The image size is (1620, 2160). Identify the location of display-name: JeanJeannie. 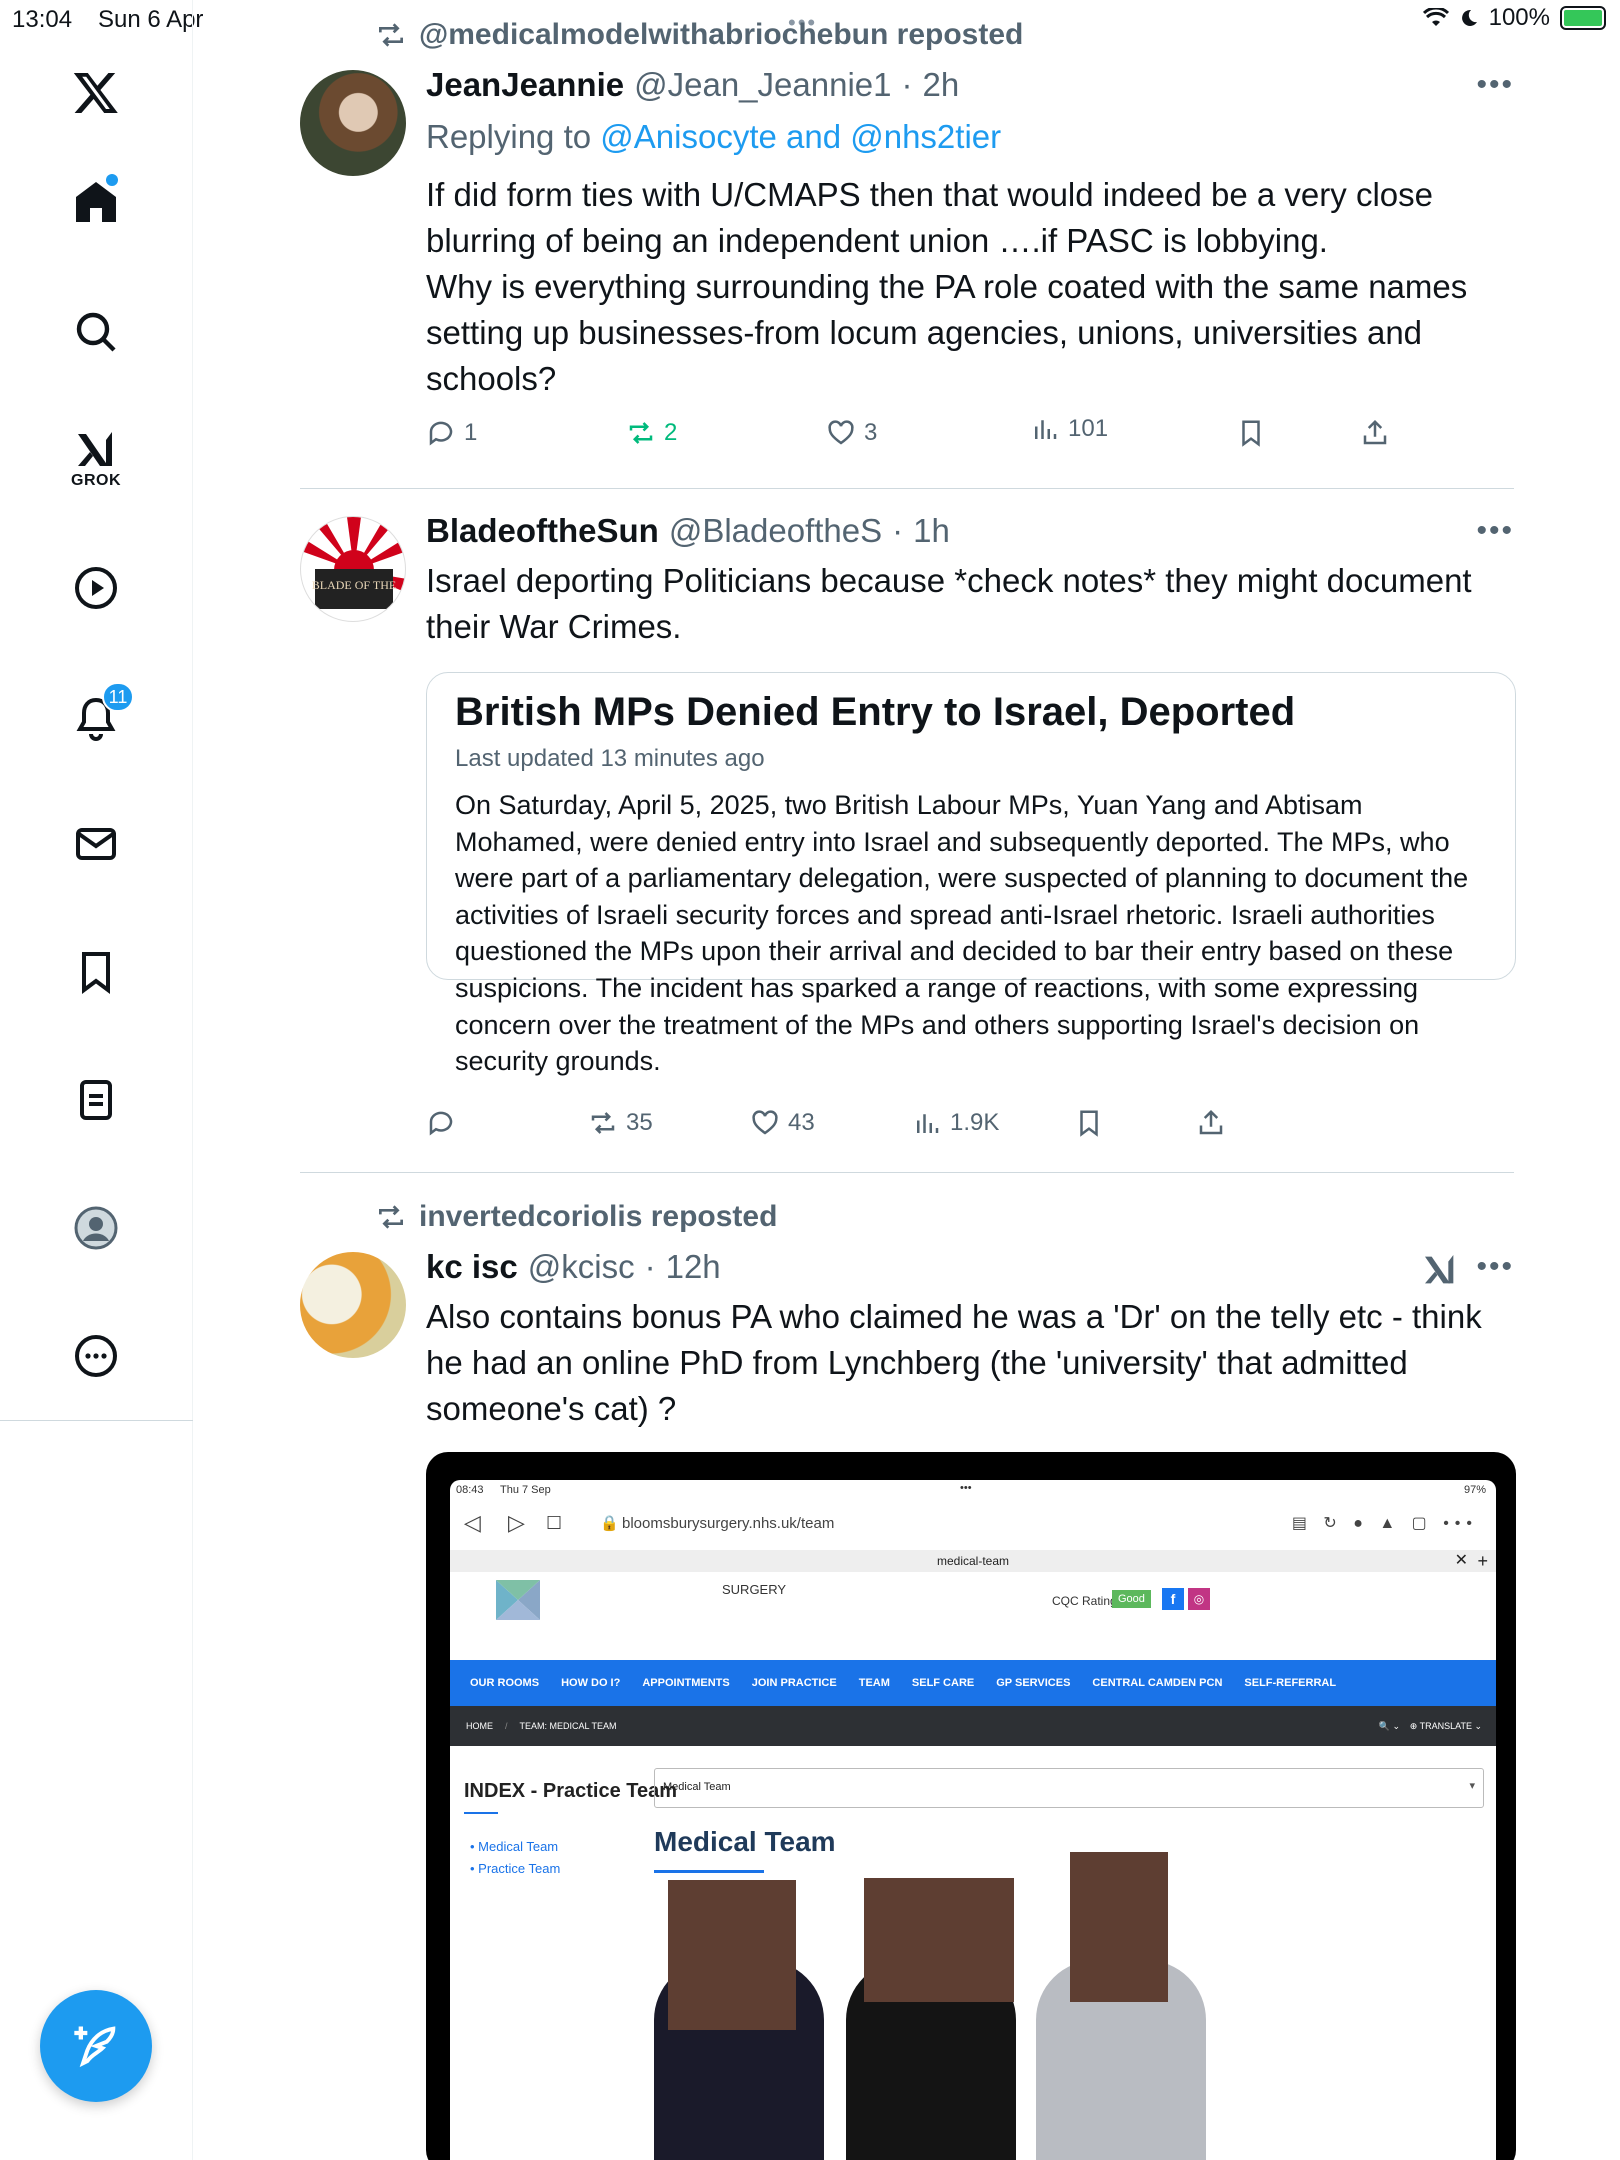
(525, 85).